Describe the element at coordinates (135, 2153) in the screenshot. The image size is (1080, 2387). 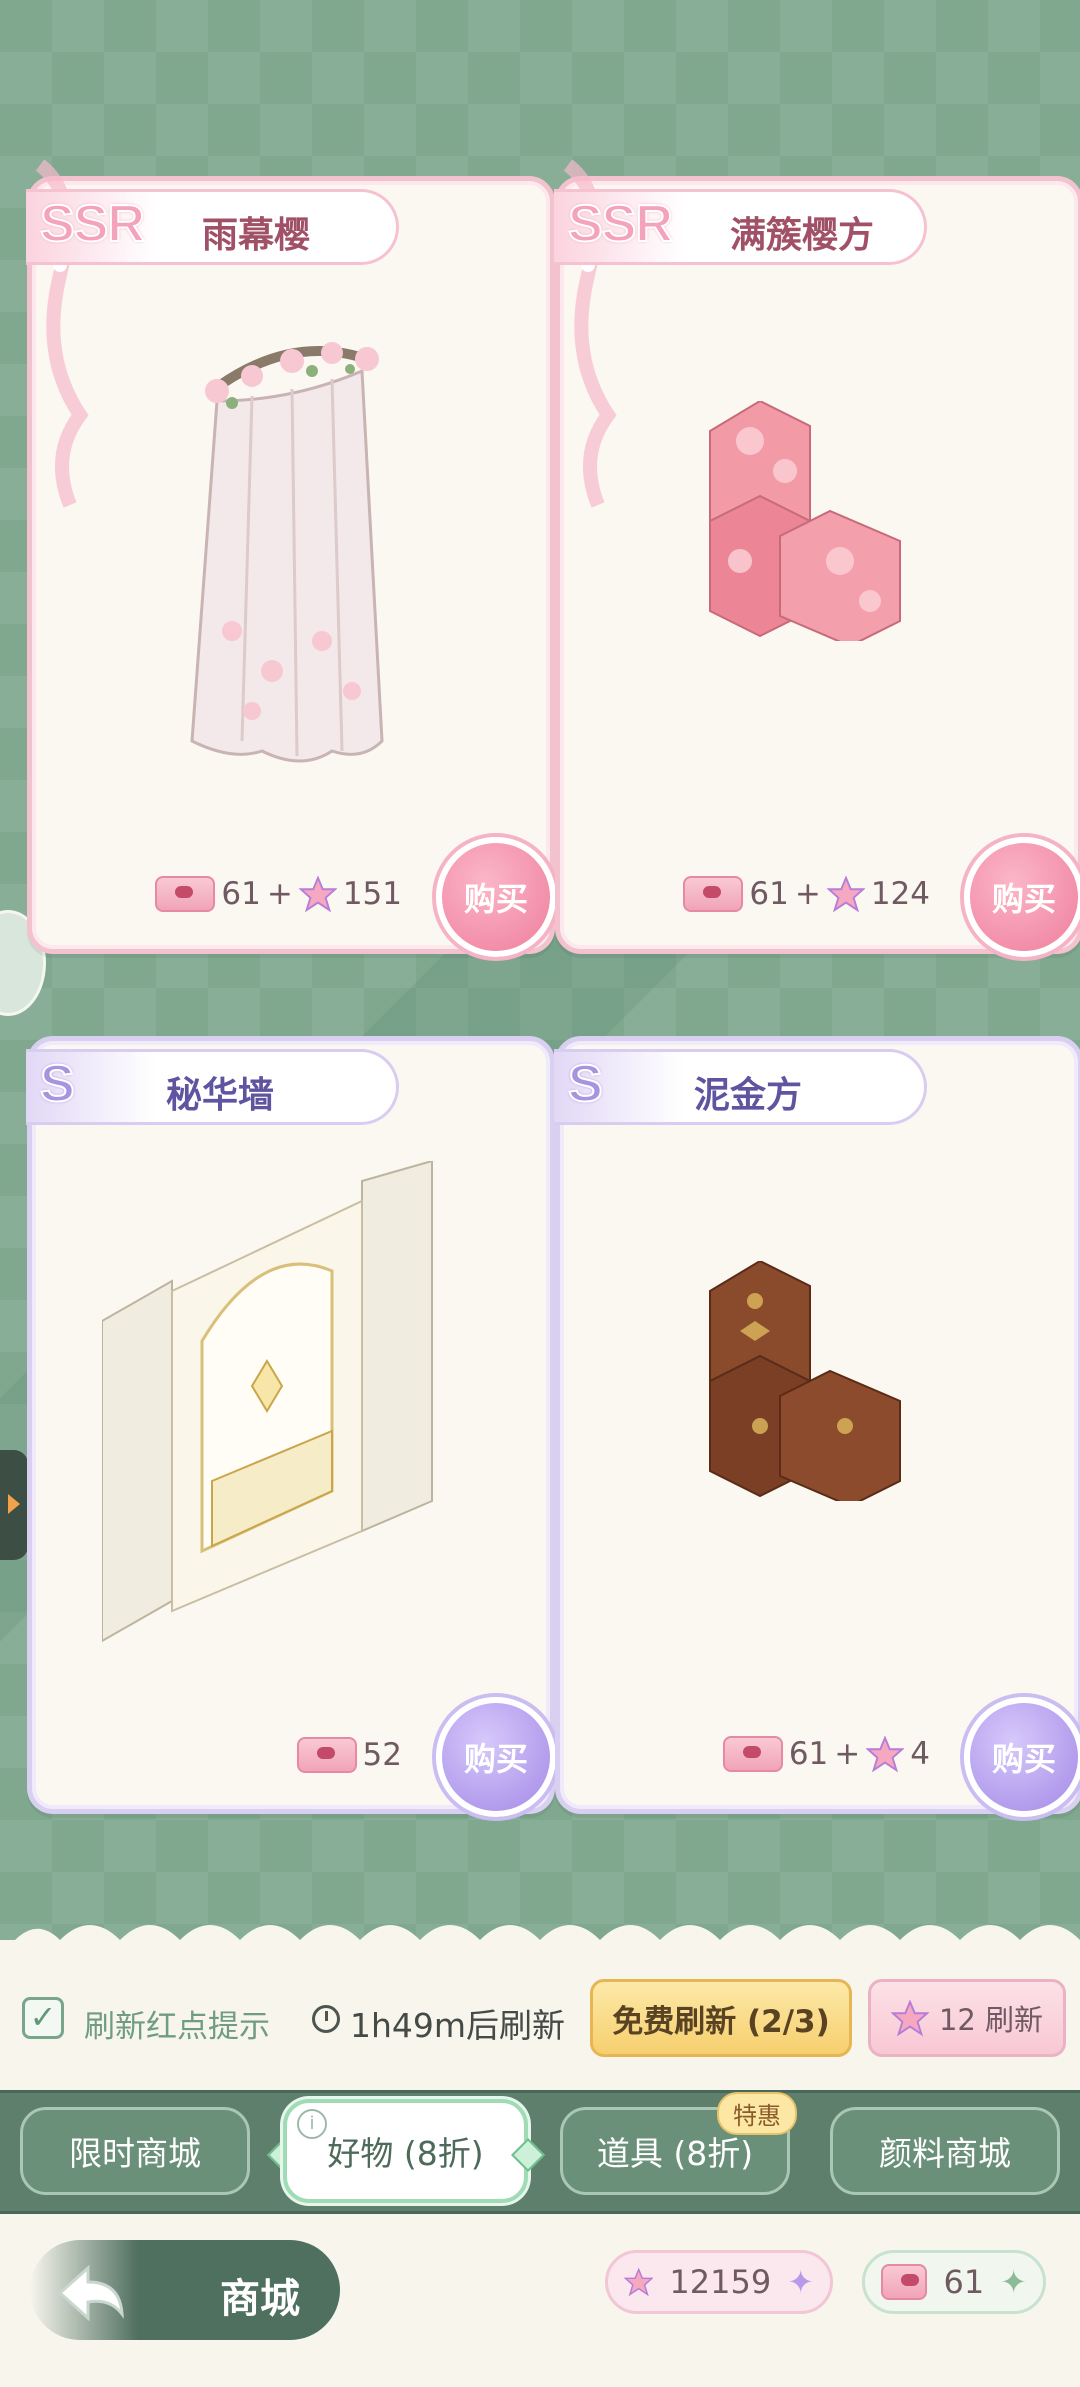
I see `tab-label: 限时商城` at that location.